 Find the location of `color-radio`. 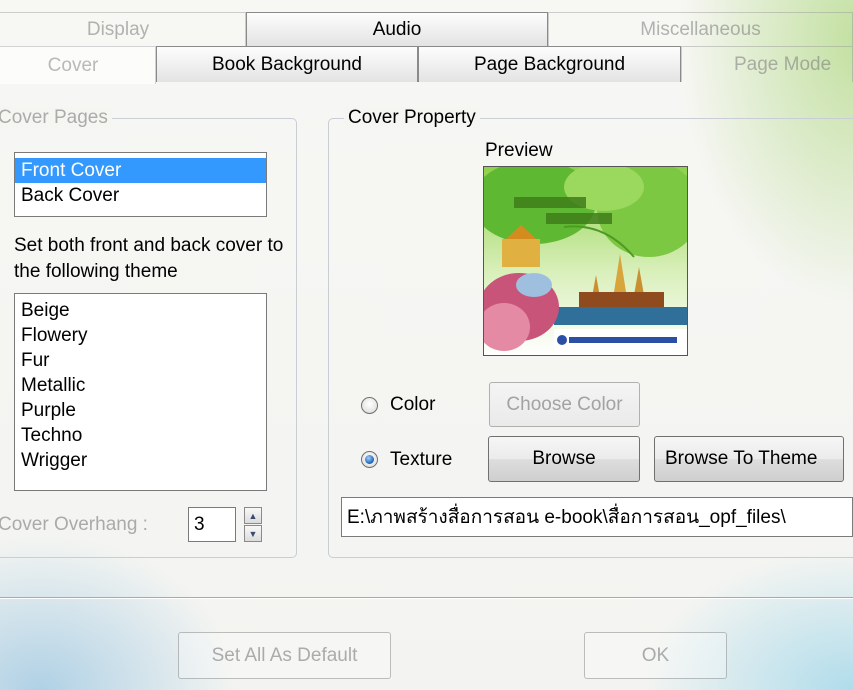

color-radio is located at coordinates (369, 405).